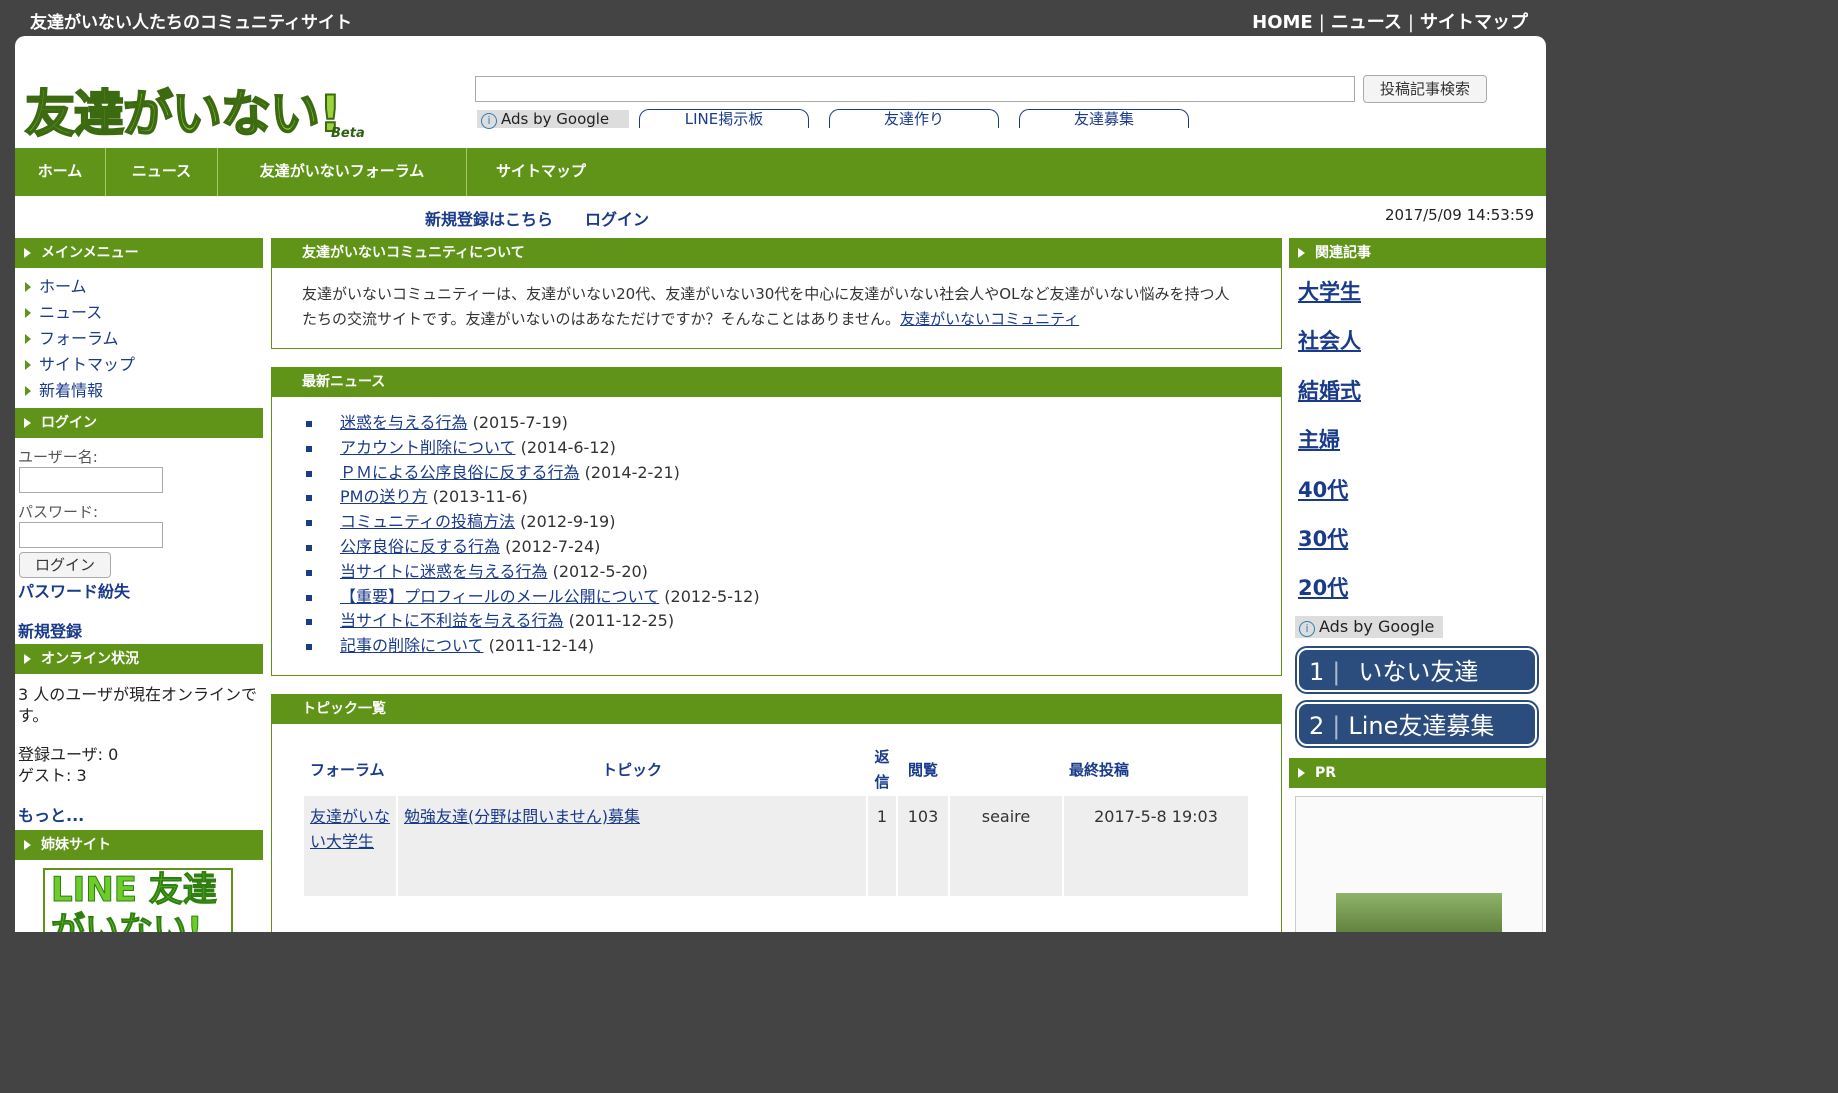 Image resolution: width=1838 pixels, height=1093 pixels. I want to click on menu-item-home: ホーム, so click(139, 287).